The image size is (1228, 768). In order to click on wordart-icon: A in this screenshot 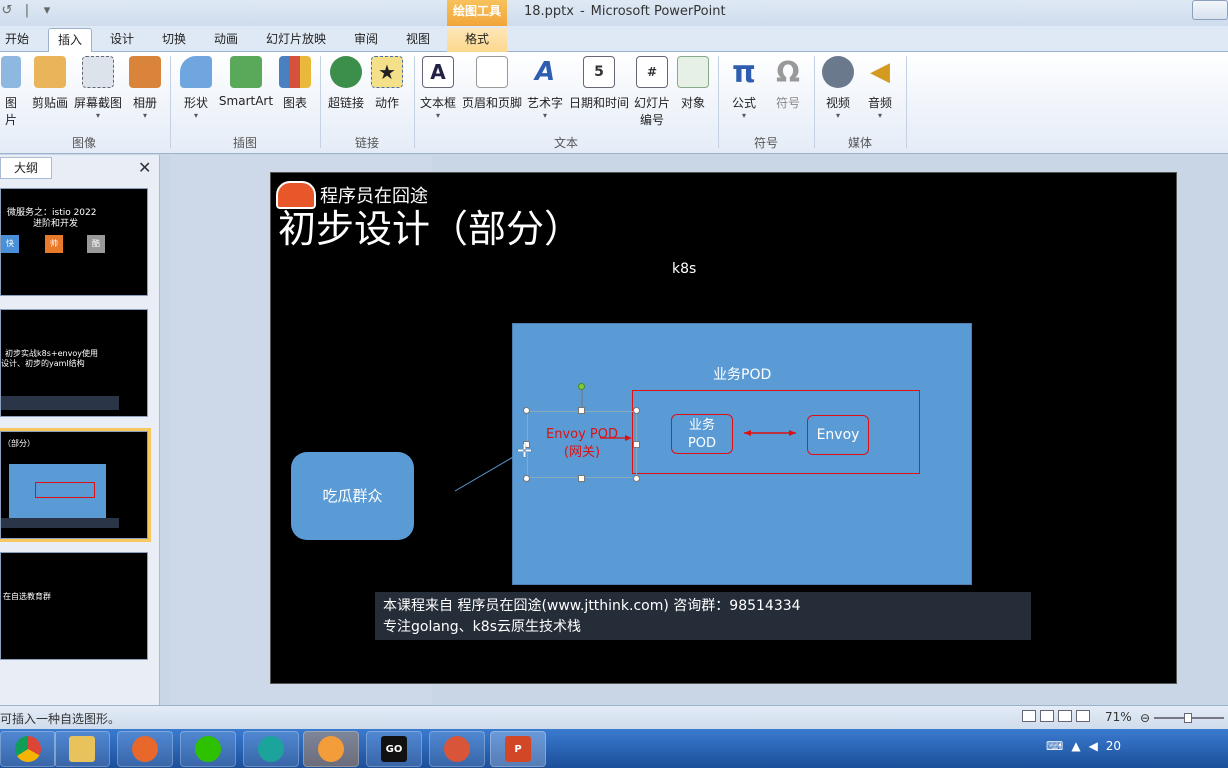, I will do `click(545, 72)`.